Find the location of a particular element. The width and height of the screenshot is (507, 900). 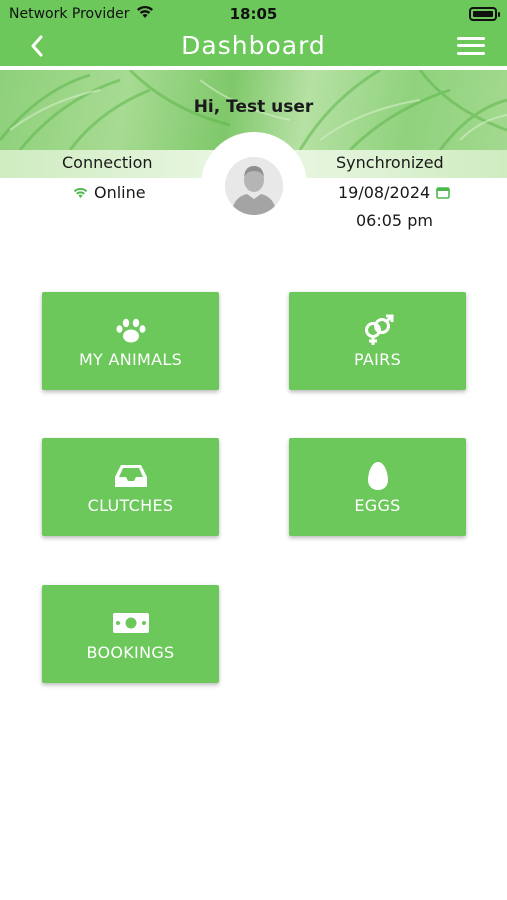

tile-clutches: CLUTCHES is located at coordinates (130, 487).